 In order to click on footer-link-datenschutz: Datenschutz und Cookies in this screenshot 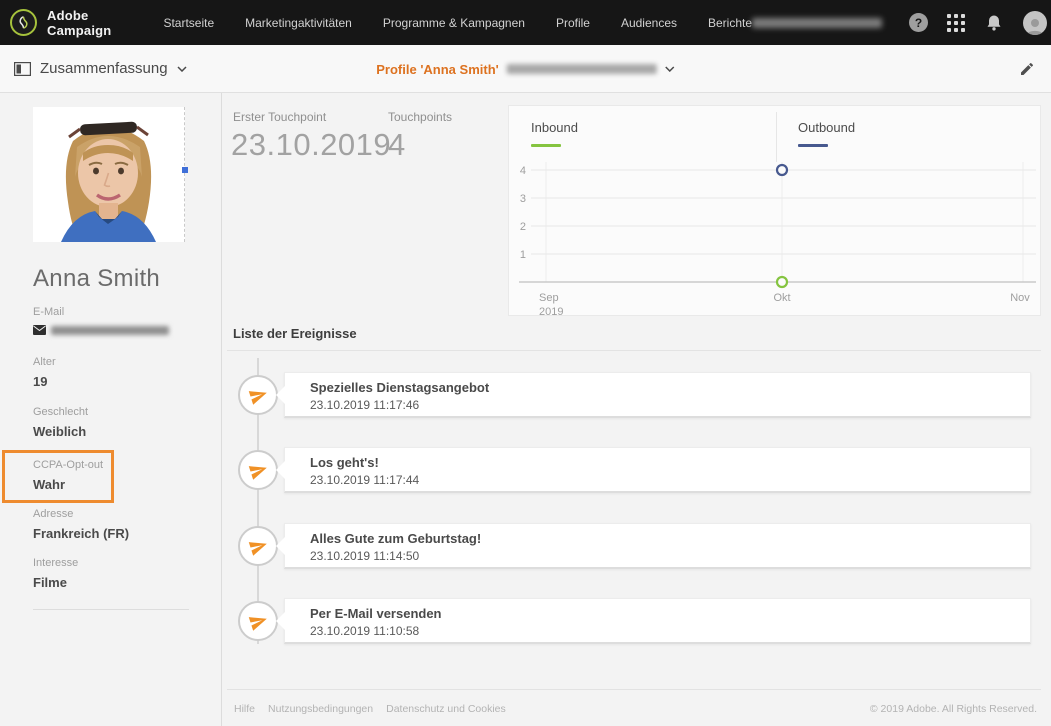, I will do `click(446, 709)`.